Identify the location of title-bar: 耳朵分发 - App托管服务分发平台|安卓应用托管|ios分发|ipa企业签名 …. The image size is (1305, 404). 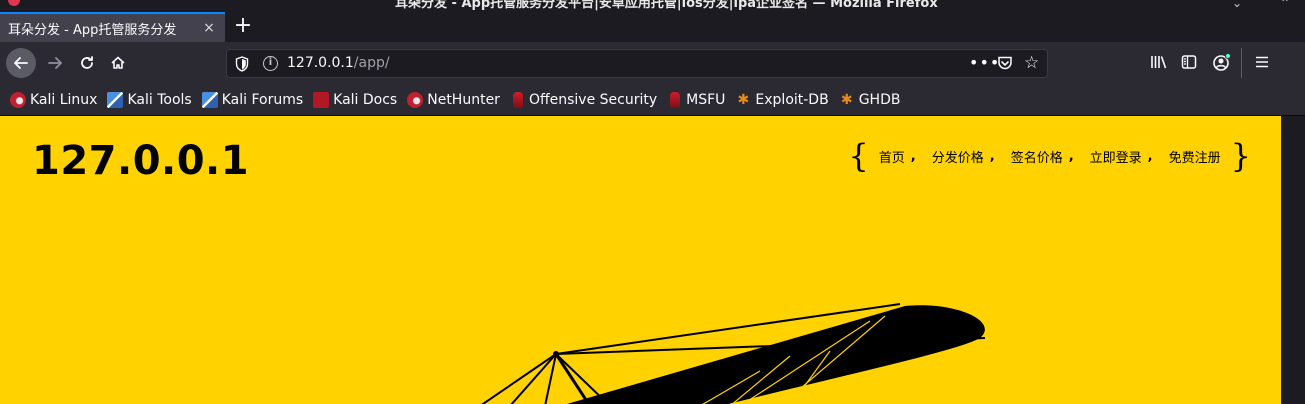
(652, 21).